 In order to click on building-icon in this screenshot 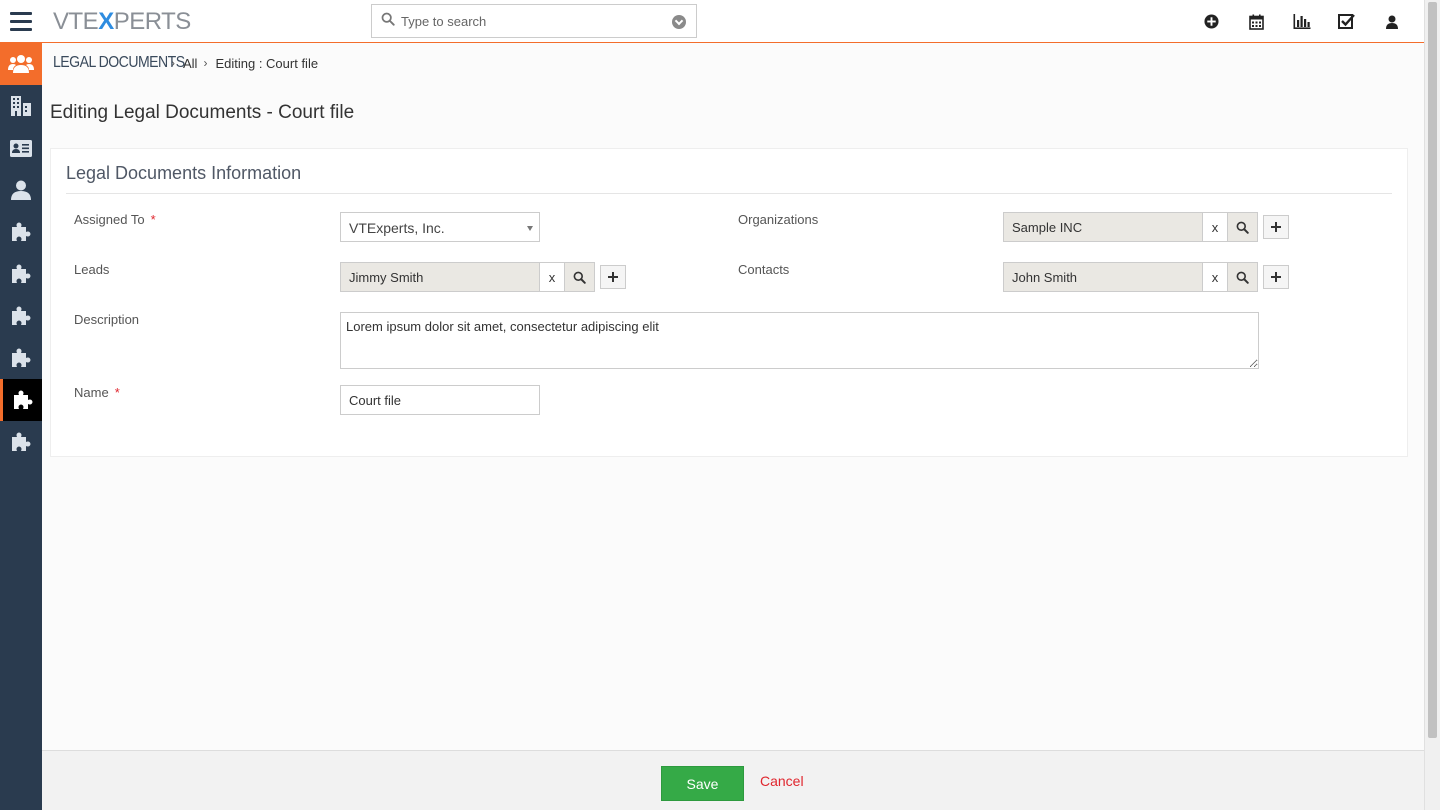, I will do `click(21, 106)`.